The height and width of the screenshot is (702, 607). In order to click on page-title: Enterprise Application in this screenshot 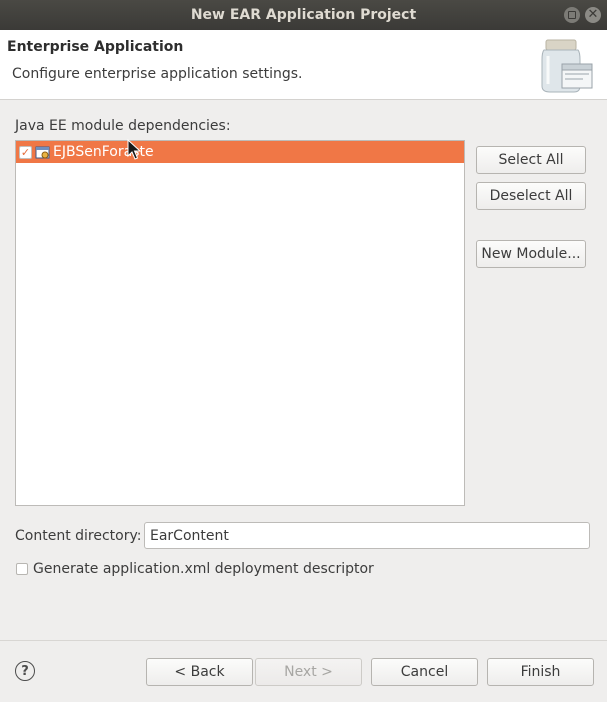, I will do `click(95, 47)`.